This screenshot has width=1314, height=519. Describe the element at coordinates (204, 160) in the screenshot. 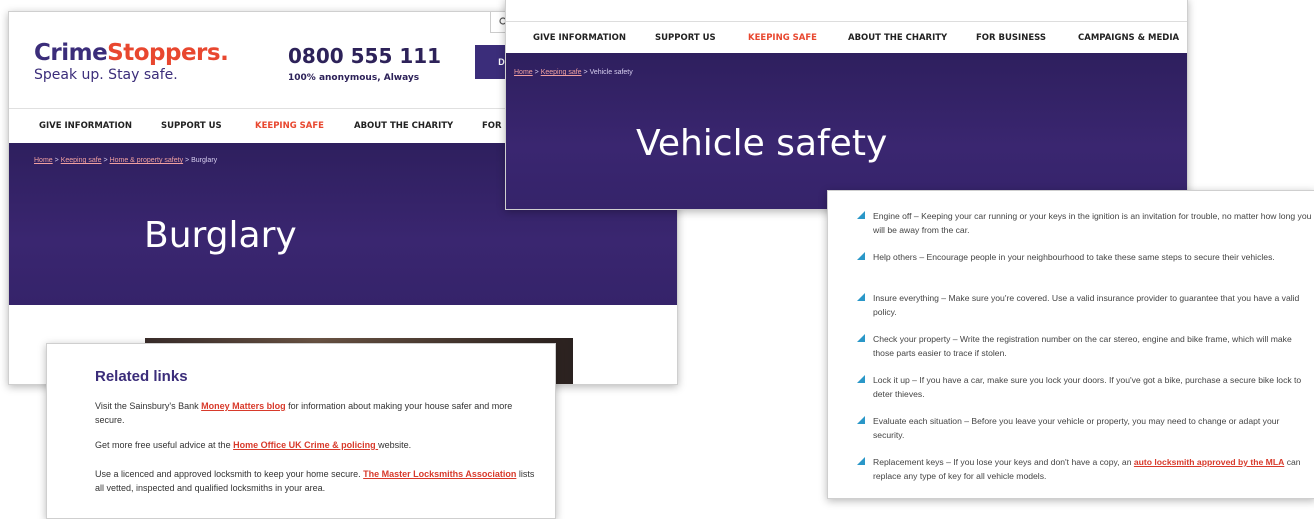

I see `breadcrumb-current: Burglary` at that location.